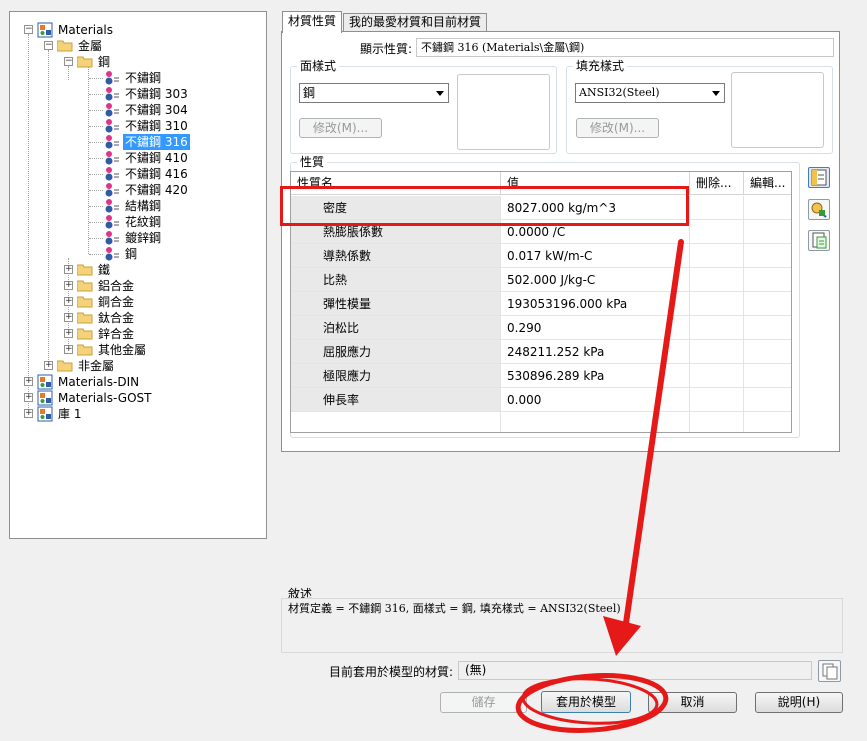 The image size is (867, 741). Describe the element at coordinates (143, 222) in the screenshot. I see `tree-label: 花紋鋼` at that location.